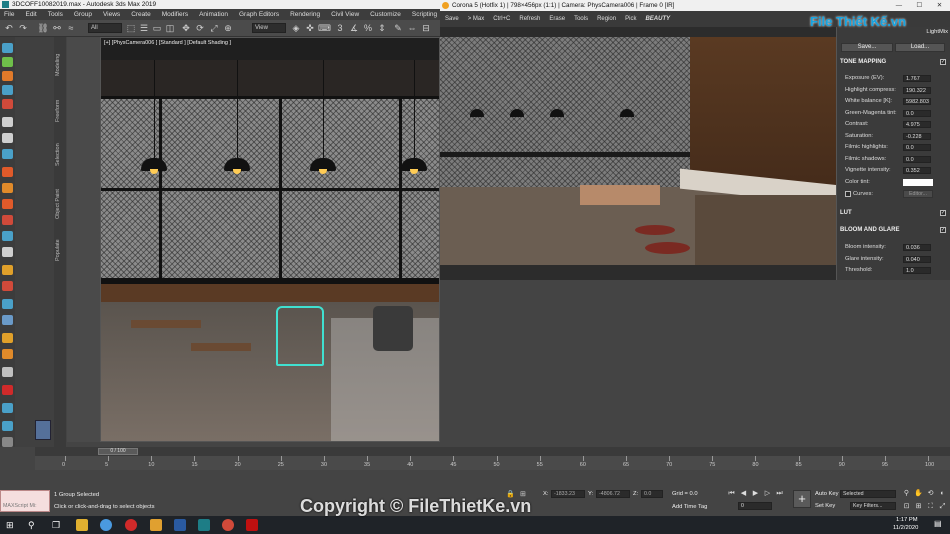 The image size is (950, 534). Describe the element at coordinates (34, 525) in the screenshot. I see `search-icon: ⚲` at that location.